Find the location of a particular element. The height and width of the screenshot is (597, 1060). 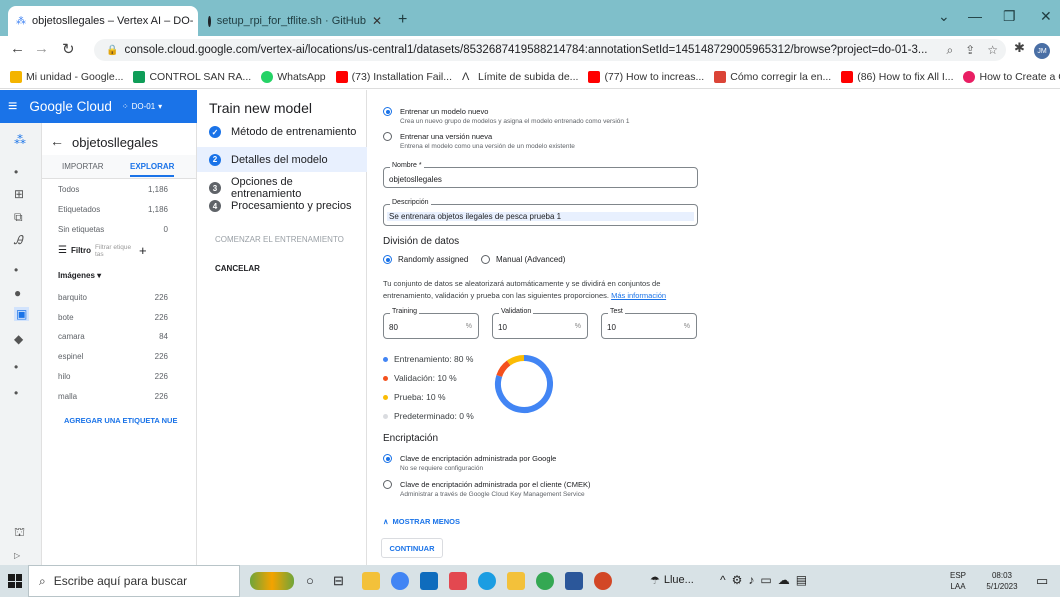

word-icon is located at coordinates (574, 581).